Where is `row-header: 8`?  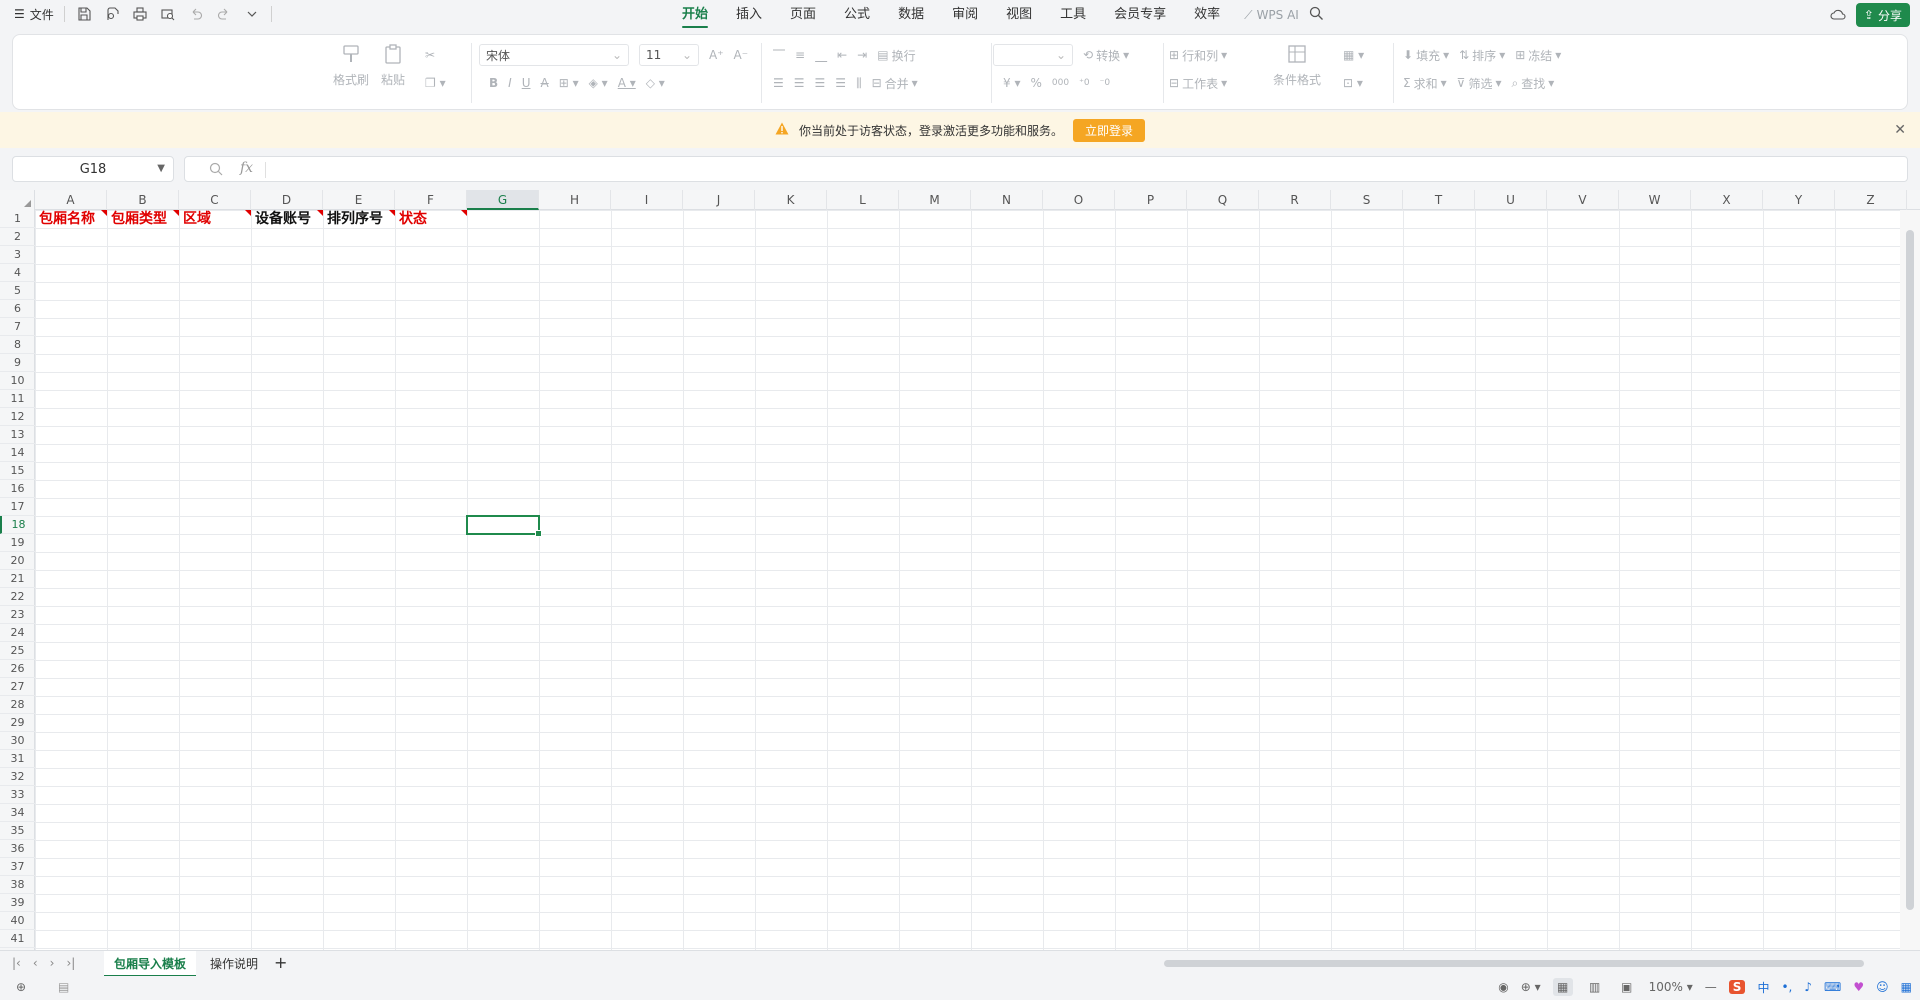 row-header: 8 is located at coordinates (17, 345).